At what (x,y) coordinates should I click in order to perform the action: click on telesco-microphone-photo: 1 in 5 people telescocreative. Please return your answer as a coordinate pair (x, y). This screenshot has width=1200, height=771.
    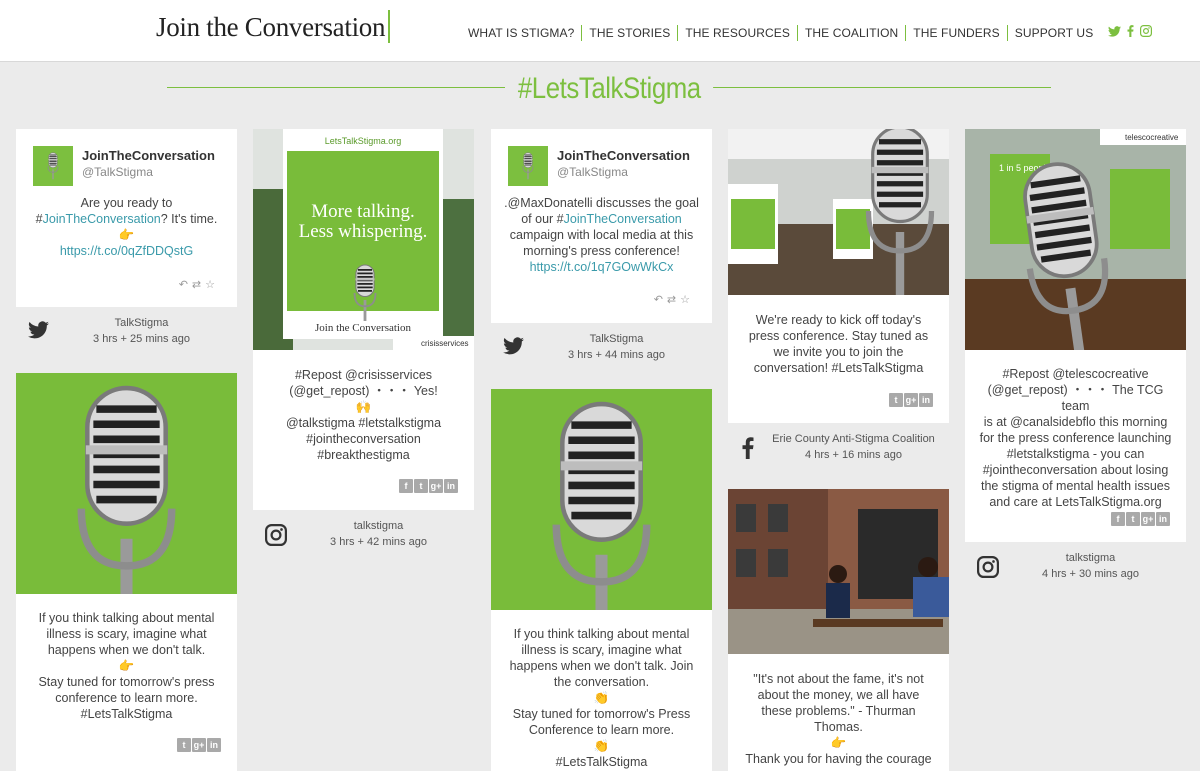
    Looking at the image, I should click on (1075, 239).